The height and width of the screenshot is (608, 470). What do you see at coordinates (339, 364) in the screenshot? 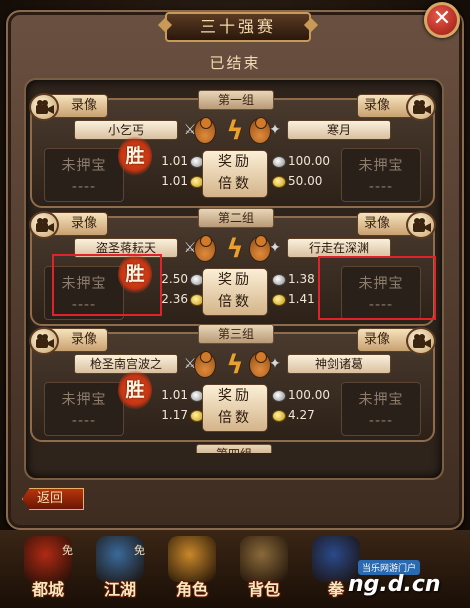
I see `player-name-right: 神剑诸葛` at bounding box center [339, 364].